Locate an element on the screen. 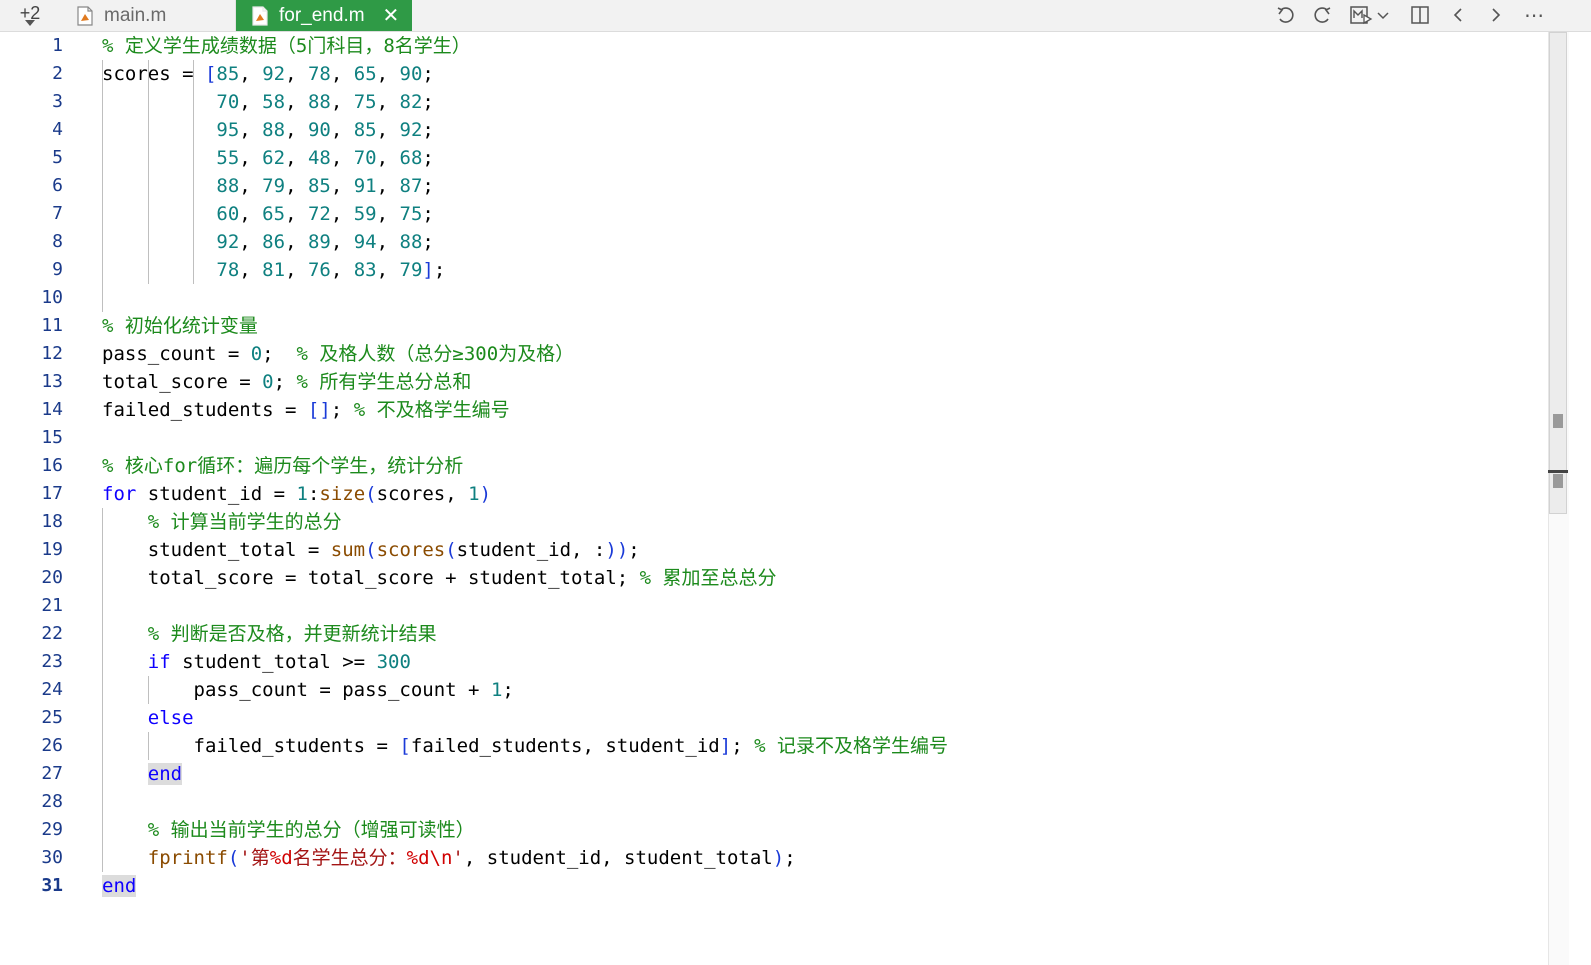  code-line: 3 70, 58, 88, 75, 82; is located at coordinates (774, 102).